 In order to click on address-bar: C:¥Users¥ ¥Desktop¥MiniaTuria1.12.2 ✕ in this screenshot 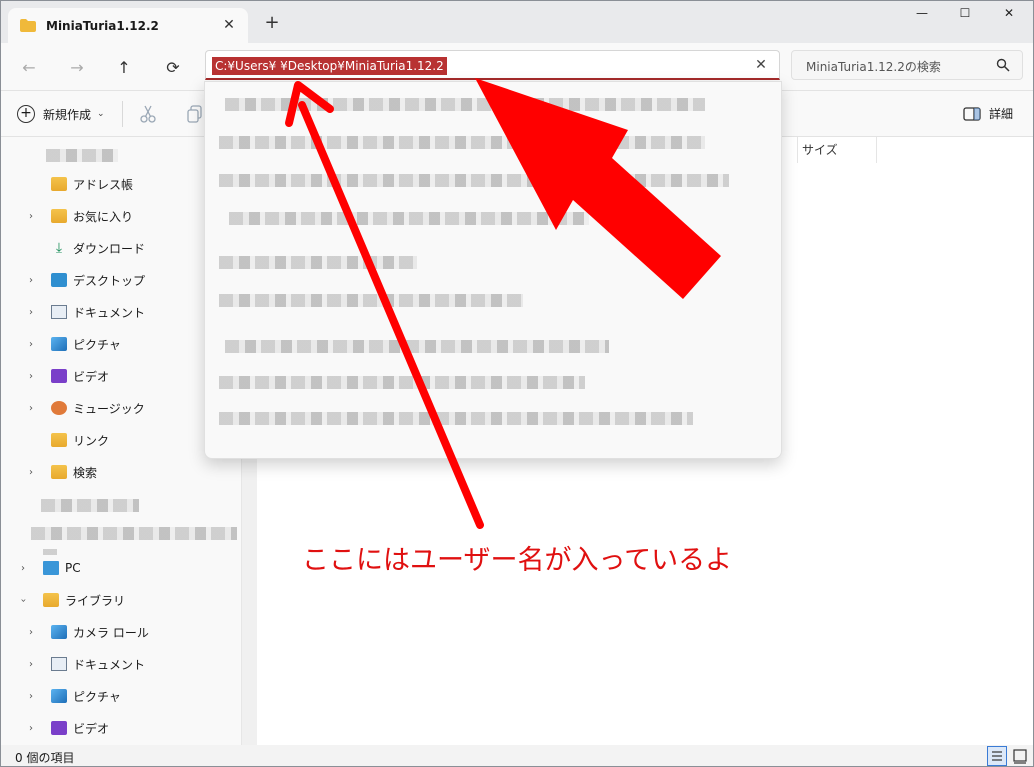, I will do `click(492, 65)`.